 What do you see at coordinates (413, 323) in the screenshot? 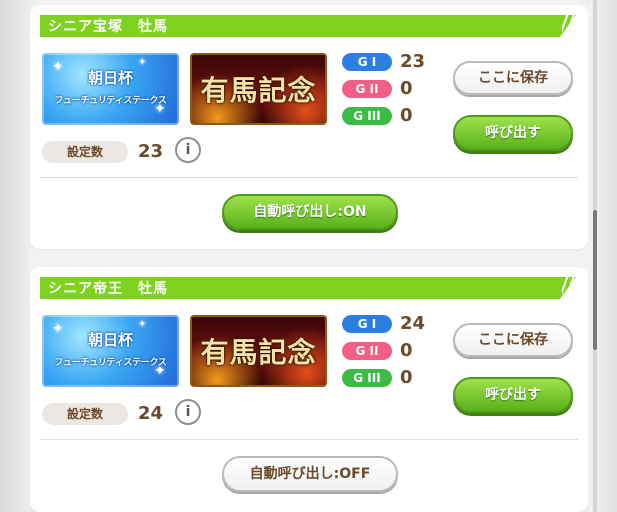
I see `grade-count-g1: 24` at bounding box center [413, 323].